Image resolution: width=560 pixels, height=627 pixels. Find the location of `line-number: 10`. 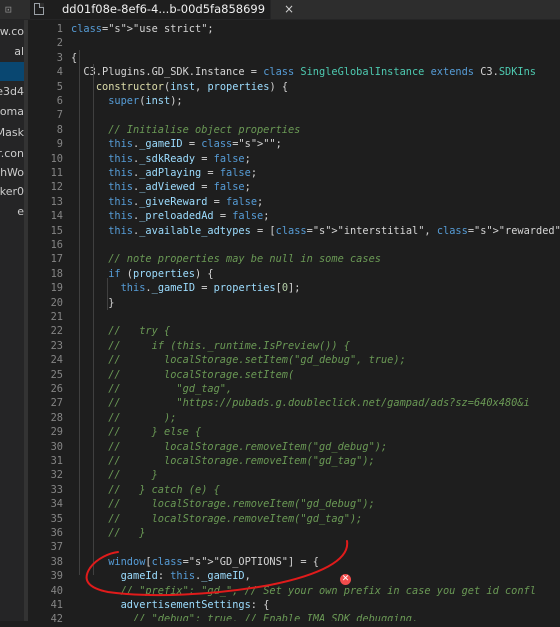

line-number: 10 is located at coordinates (57, 159).